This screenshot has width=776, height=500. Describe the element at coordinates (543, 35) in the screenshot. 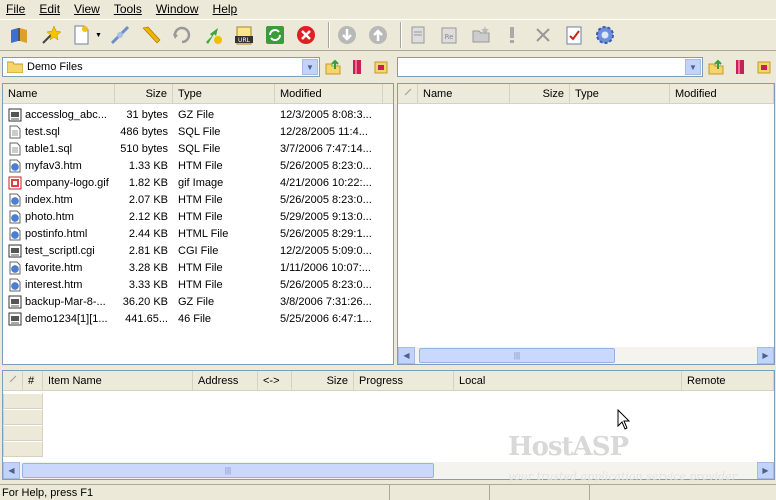

I see `delete-icon` at that location.